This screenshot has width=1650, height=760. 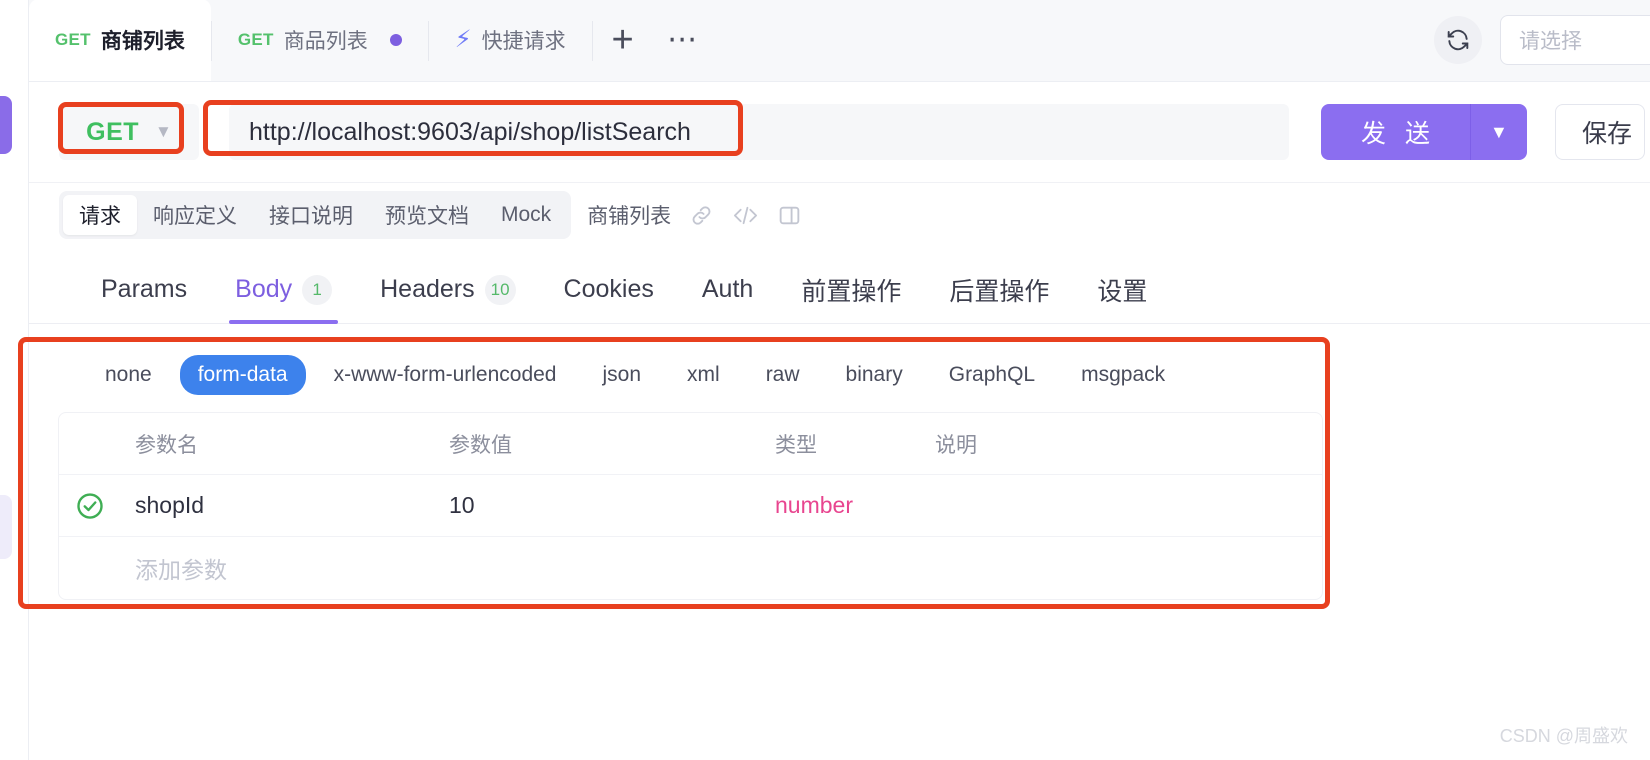 I want to click on tab-settings: 设置, so click(x=1122, y=290).